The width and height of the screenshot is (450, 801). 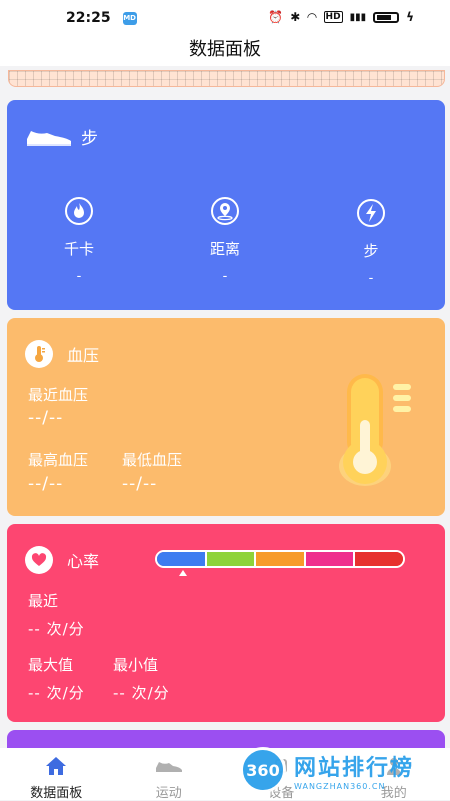 I want to click on tab-sport: 运动, so click(x=169, y=774).